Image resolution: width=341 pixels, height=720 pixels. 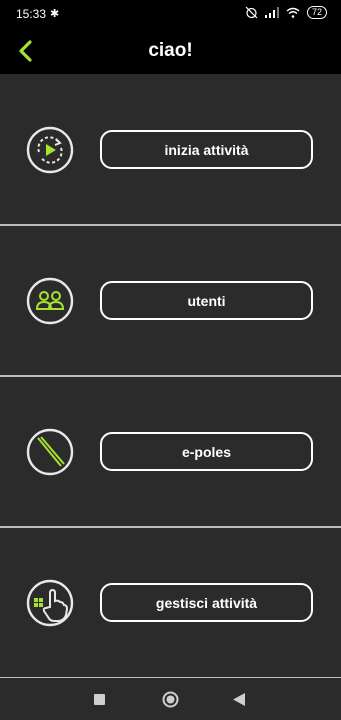 What do you see at coordinates (50, 603) in the screenshot?
I see `hand-grid-icon` at bounding box center [50, 603].